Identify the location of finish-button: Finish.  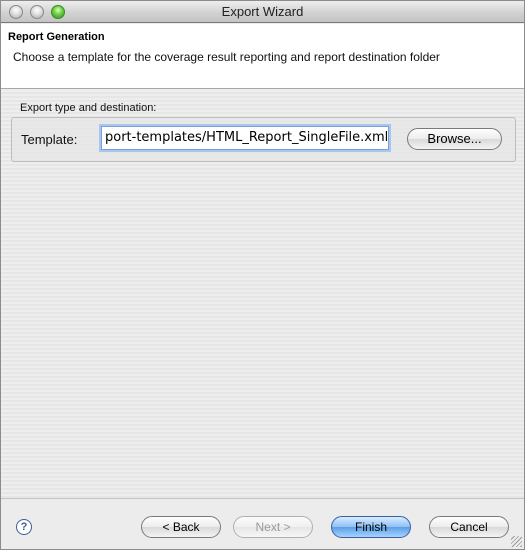
(371, 527).